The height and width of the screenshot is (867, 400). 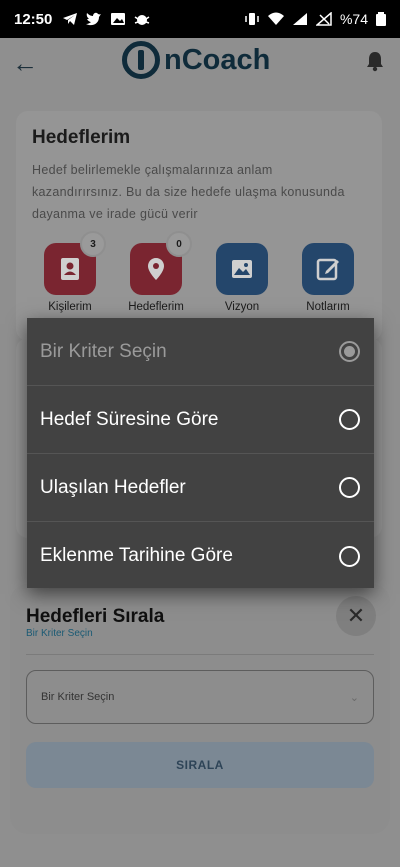 I want to click on edit-note-icon, so click(x=327, y=269).